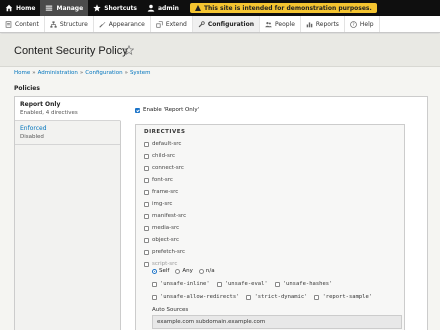  I want to click on tray-item-help: ? Help, so click(362, 24).